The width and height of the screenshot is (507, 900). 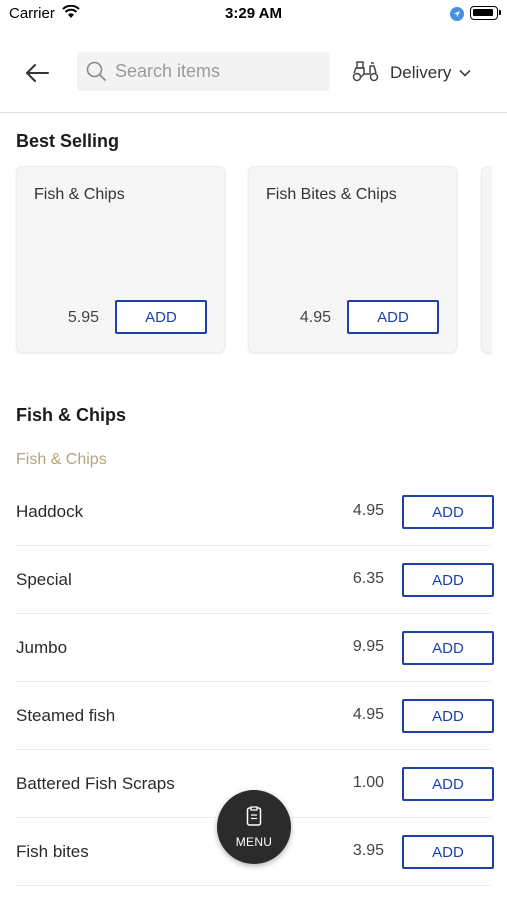 I want to click on best-selling-card-partial, so click(x=486, y=259).